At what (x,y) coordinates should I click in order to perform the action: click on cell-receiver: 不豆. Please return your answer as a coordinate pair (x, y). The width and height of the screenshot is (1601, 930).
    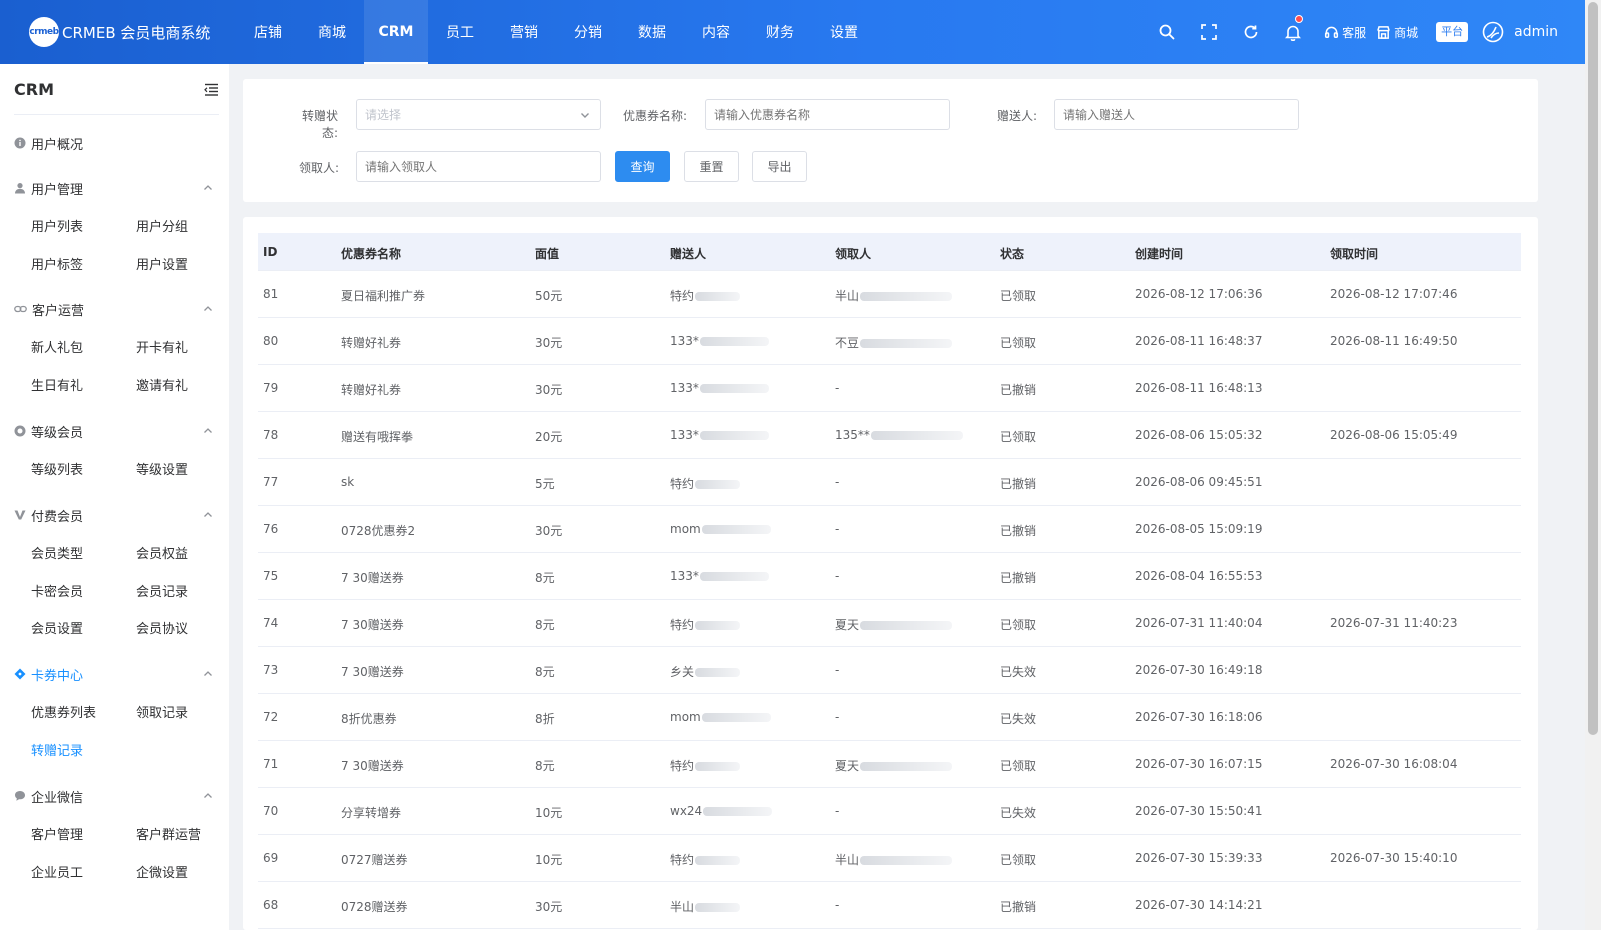
    Looking at the image, I should click on (894, 342).